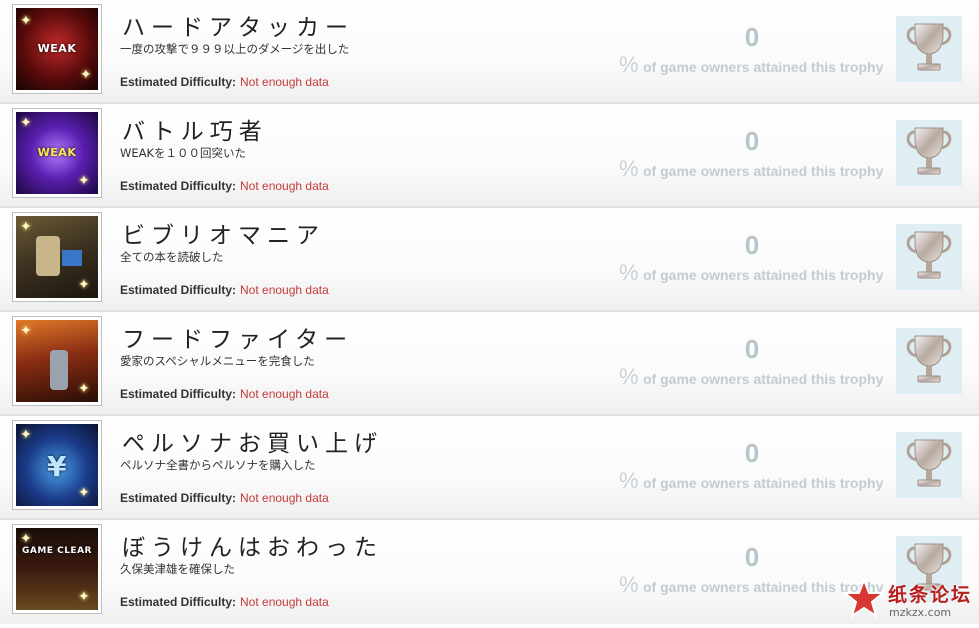  Describe the element at coordinates (57, 569) in the screenshot. I see `trophy-thumbnail: GAME CLEAR ✦ ✦` at that location.